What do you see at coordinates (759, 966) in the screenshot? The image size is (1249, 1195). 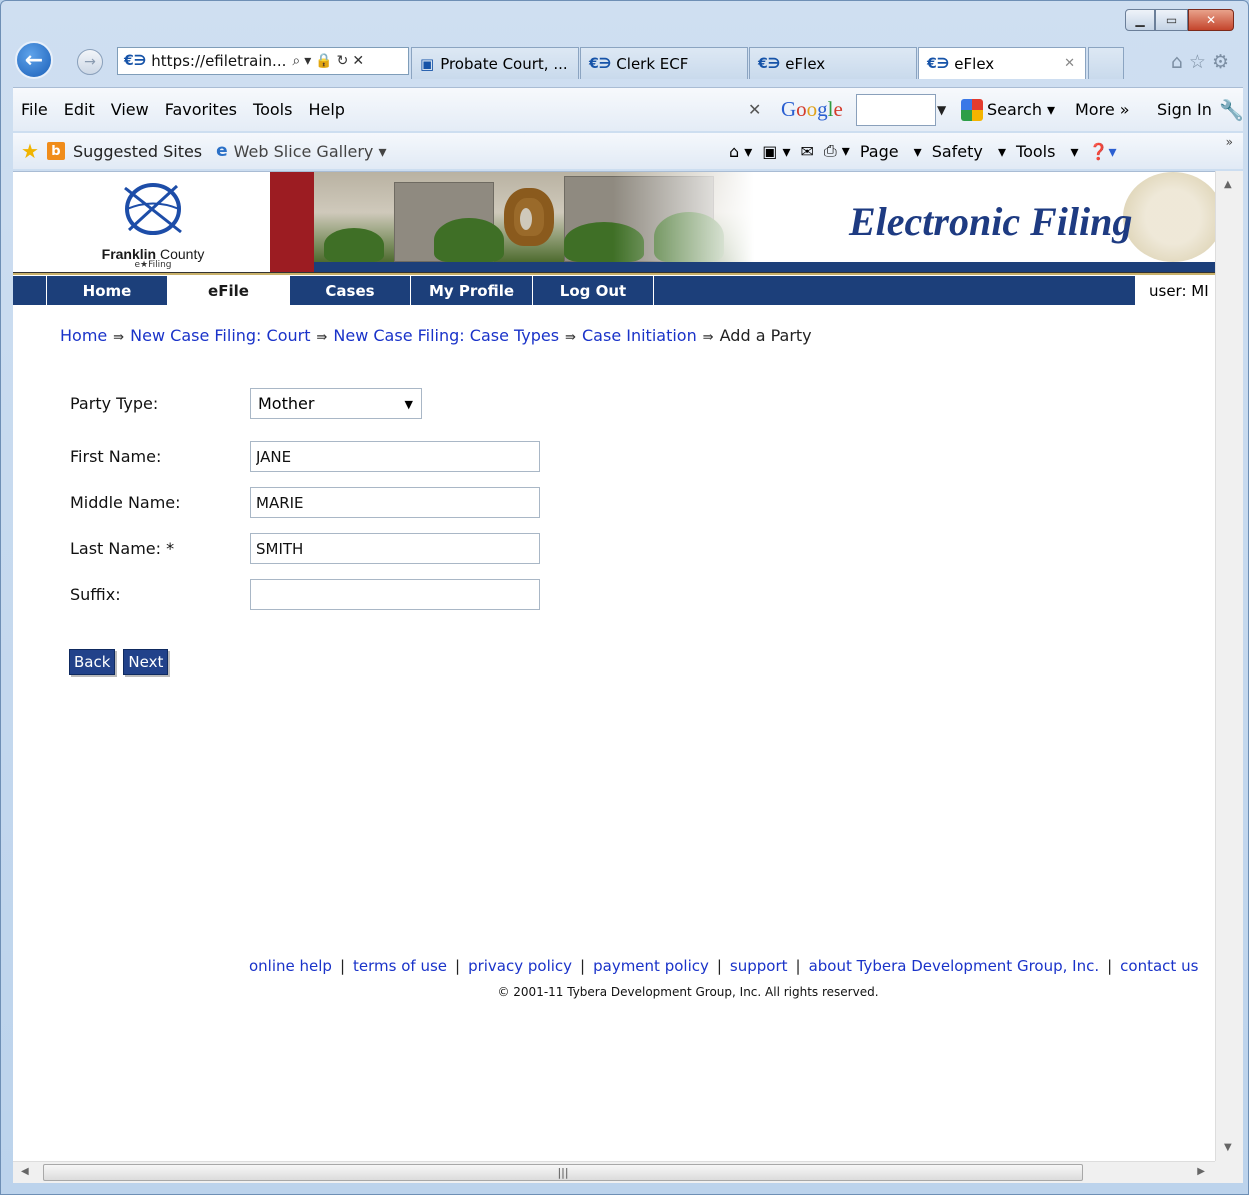 I see `footer-support: support` at bounding box center [759, 966].